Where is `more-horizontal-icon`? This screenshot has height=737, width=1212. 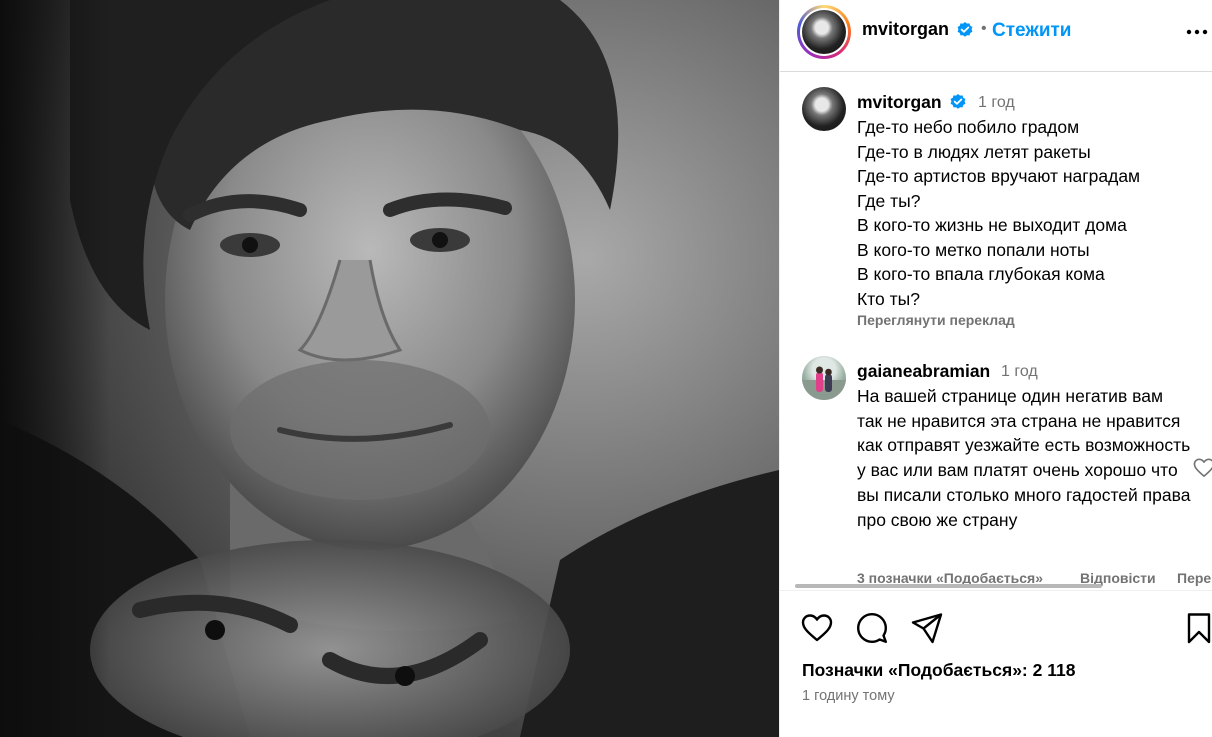 more-horizontal-icon is located at coordinates (1197, 32).